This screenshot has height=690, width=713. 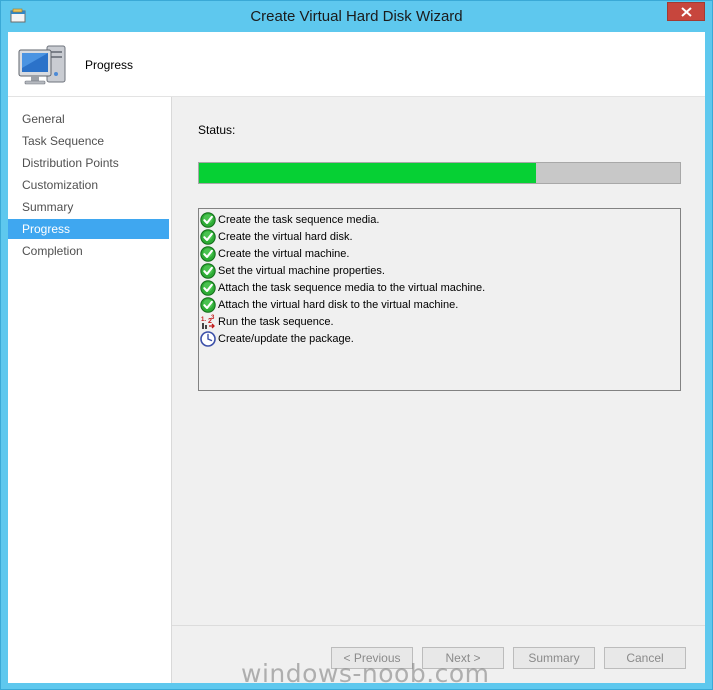 What do you see at coordinates (367, 173) in the screenshot?
I see `progress-fill` at bounding box center [367, 173].